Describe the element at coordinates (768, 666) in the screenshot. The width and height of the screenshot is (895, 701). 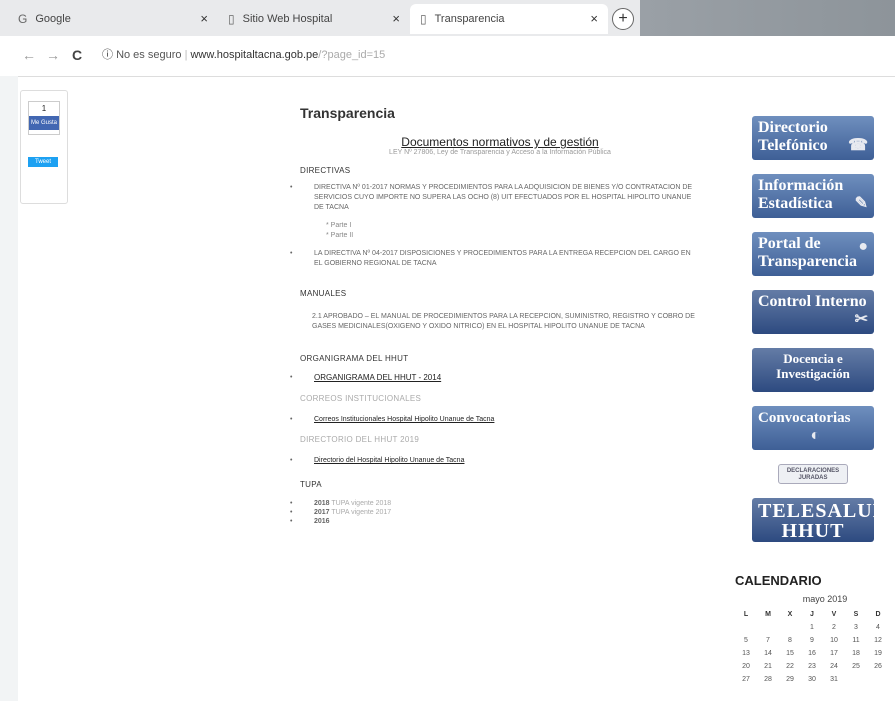
I see `calendar-day: 21` at that location.